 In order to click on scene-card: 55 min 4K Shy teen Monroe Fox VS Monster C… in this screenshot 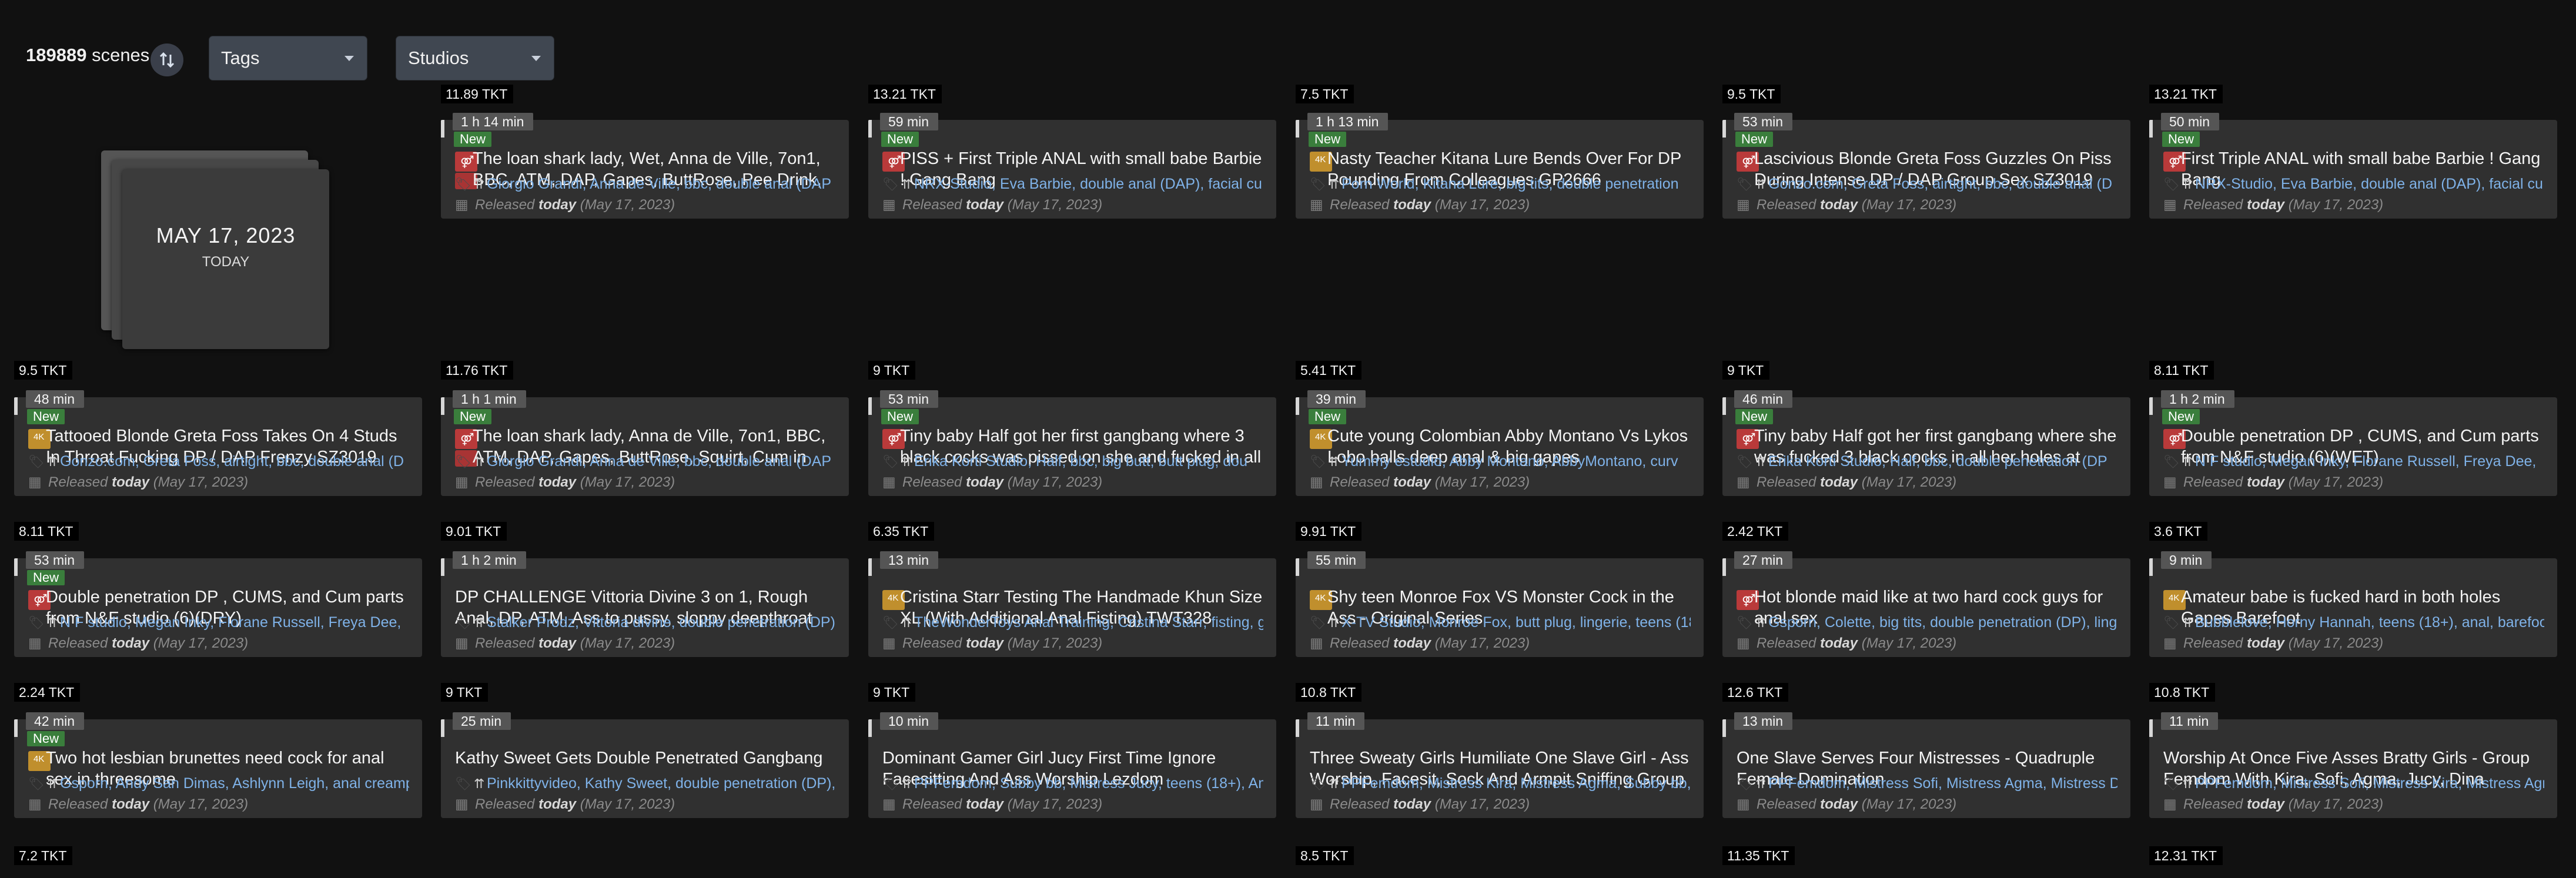, I will do `click(1500, 604)`.